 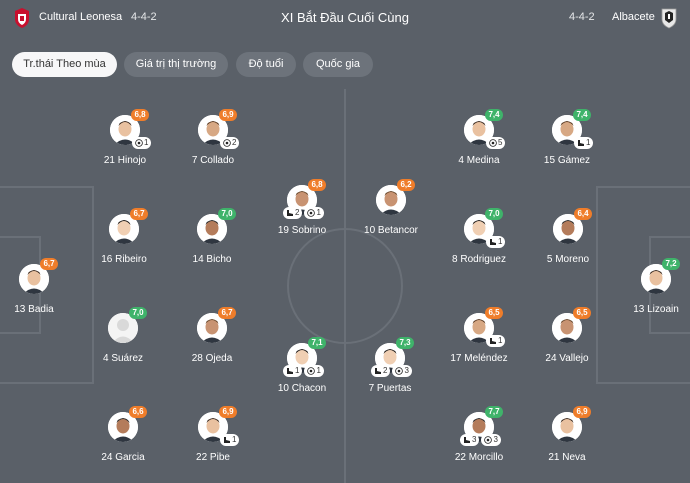 What do you see at coordinates (567, 444) in the screenshot?
I see `away-player-card: 6,9 21 Neva` at bounding box center [567, 444].